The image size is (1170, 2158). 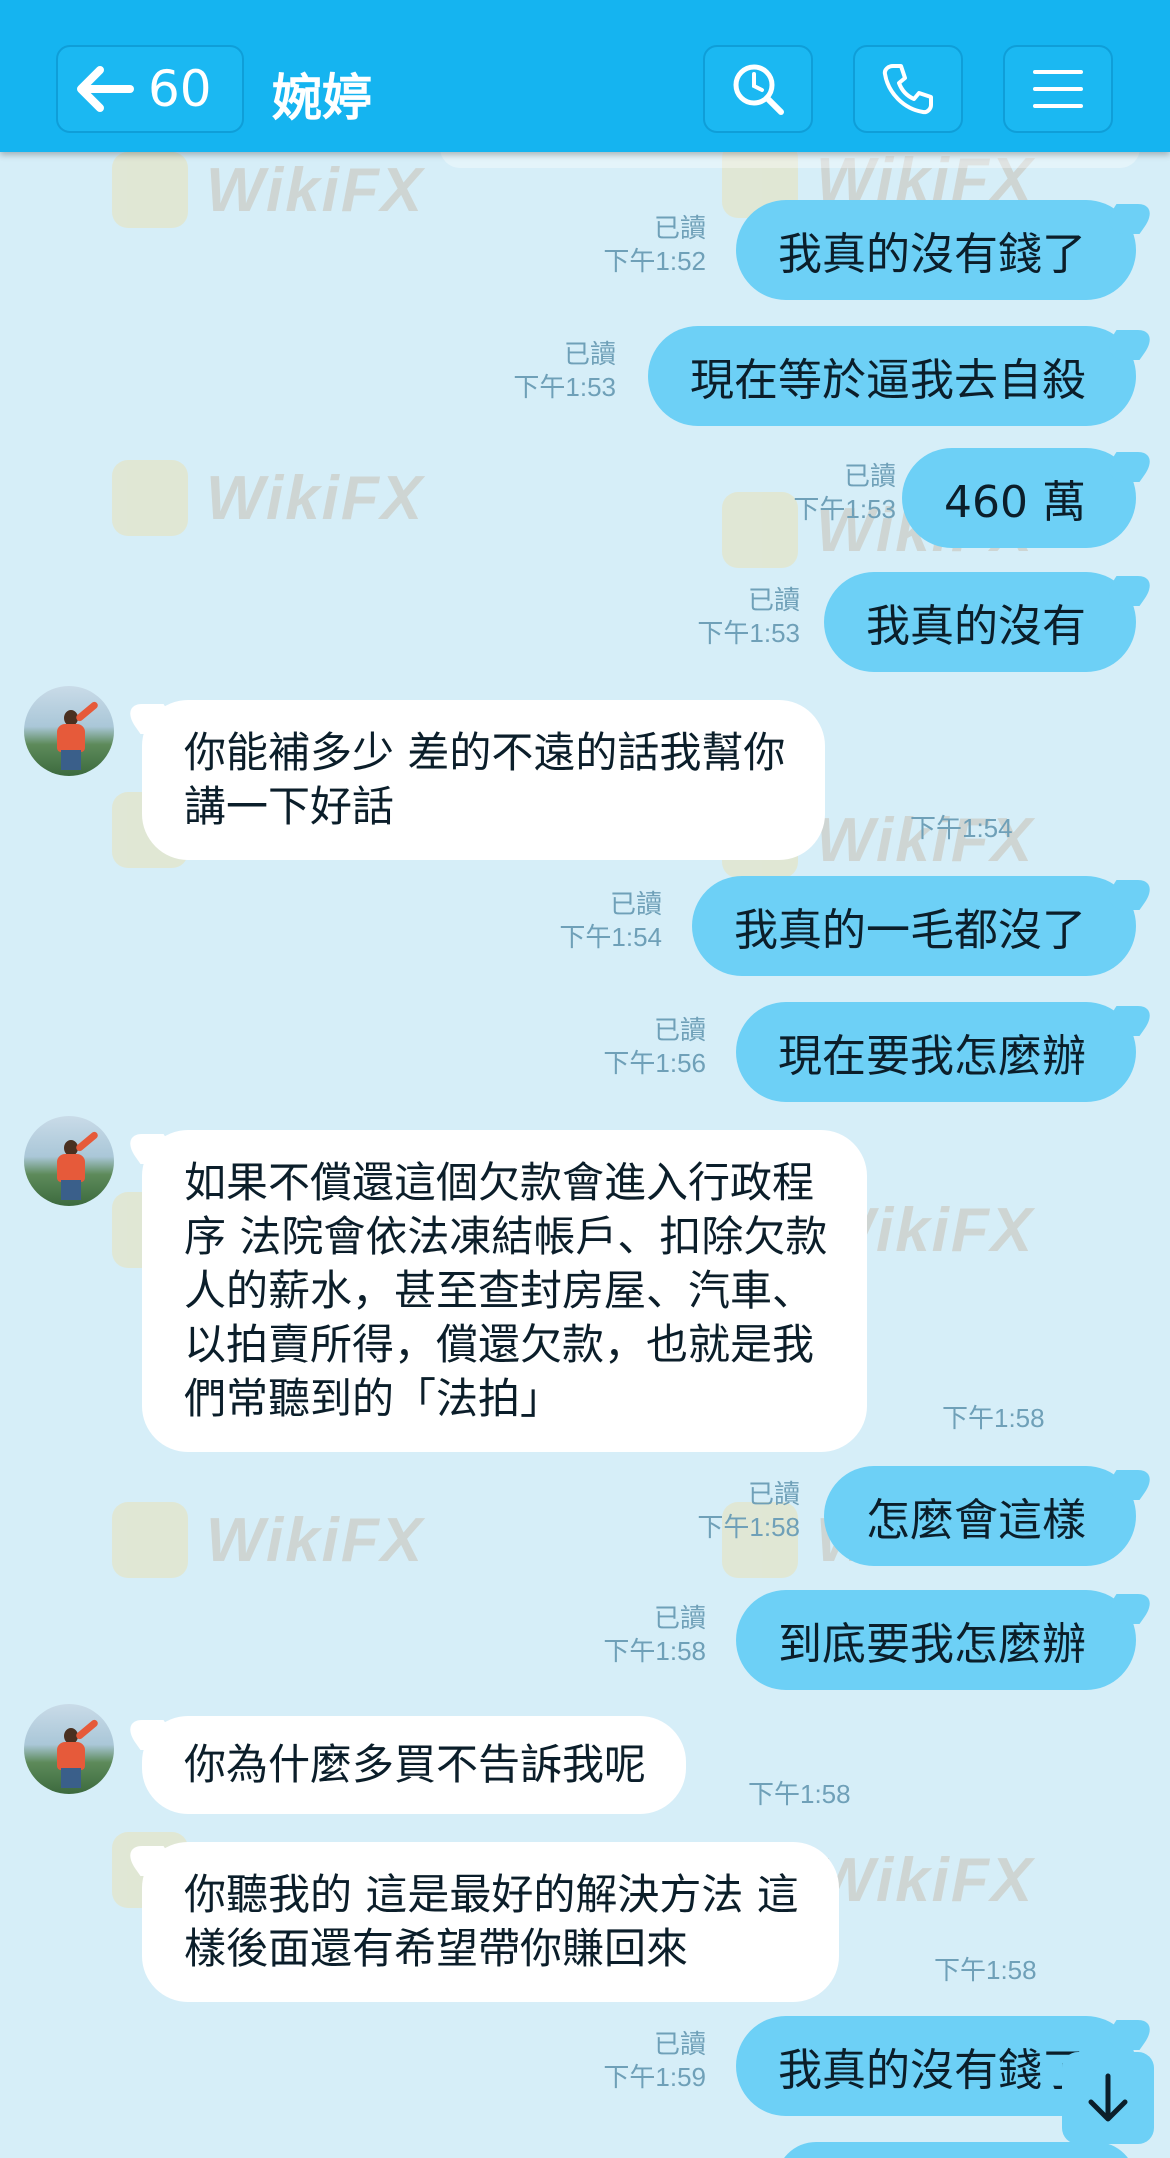 I want to click on message-outgoing: 已讀 下午1:56 現在要我怎麼辦, so click(x=585, y=1052).